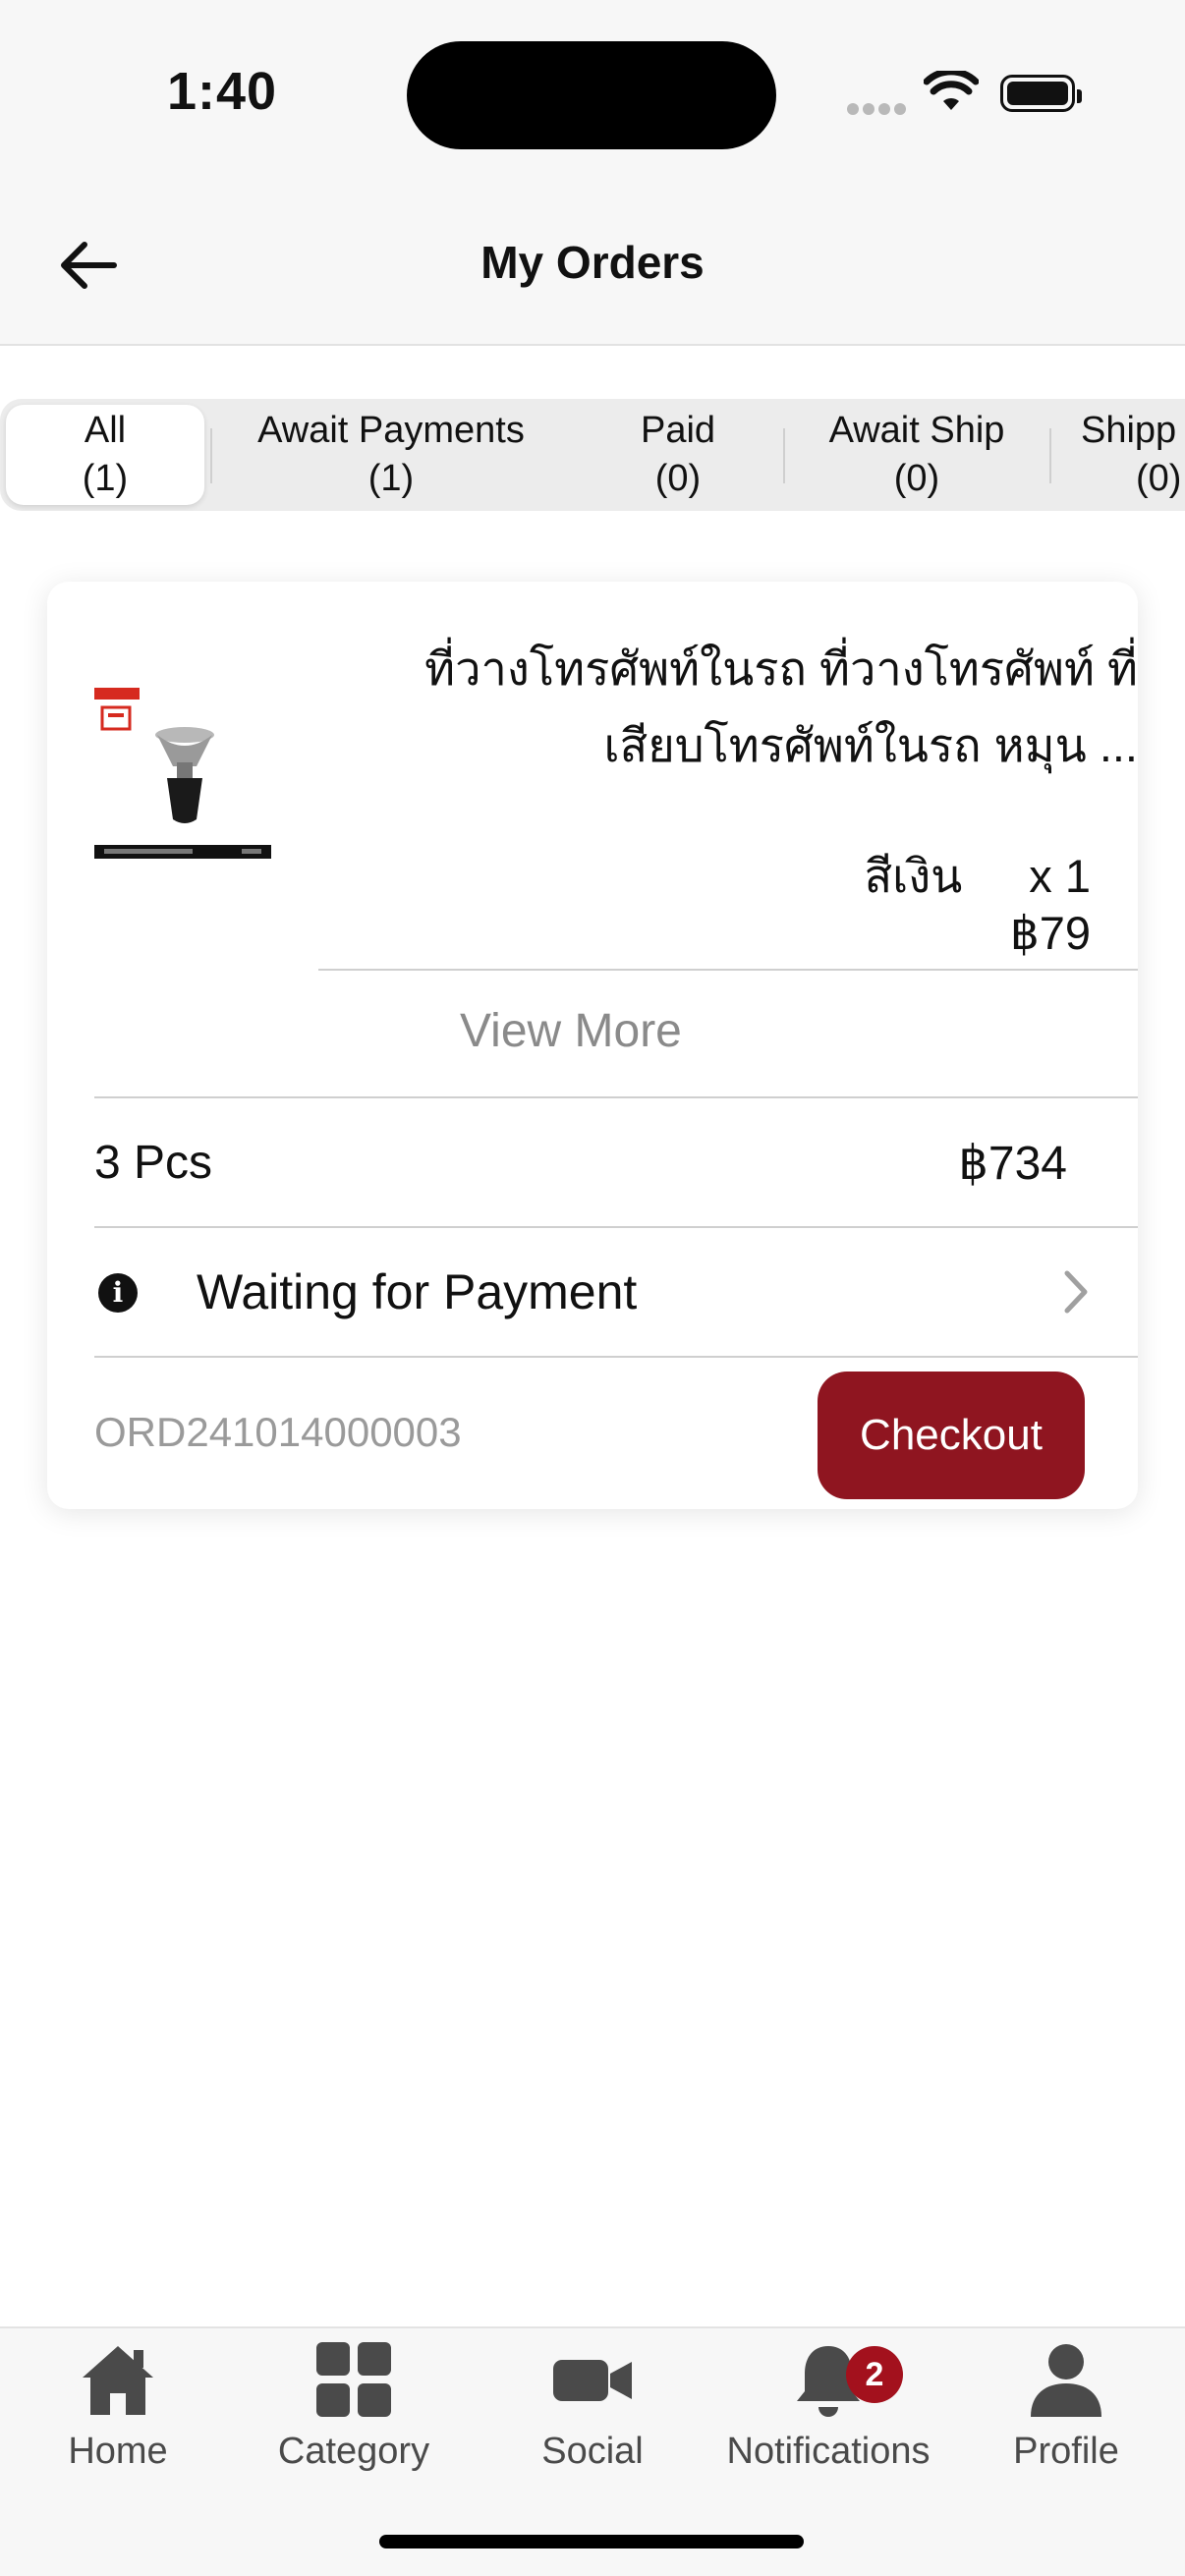  I want to click on product-price: ฿79, so click(1050, 933).